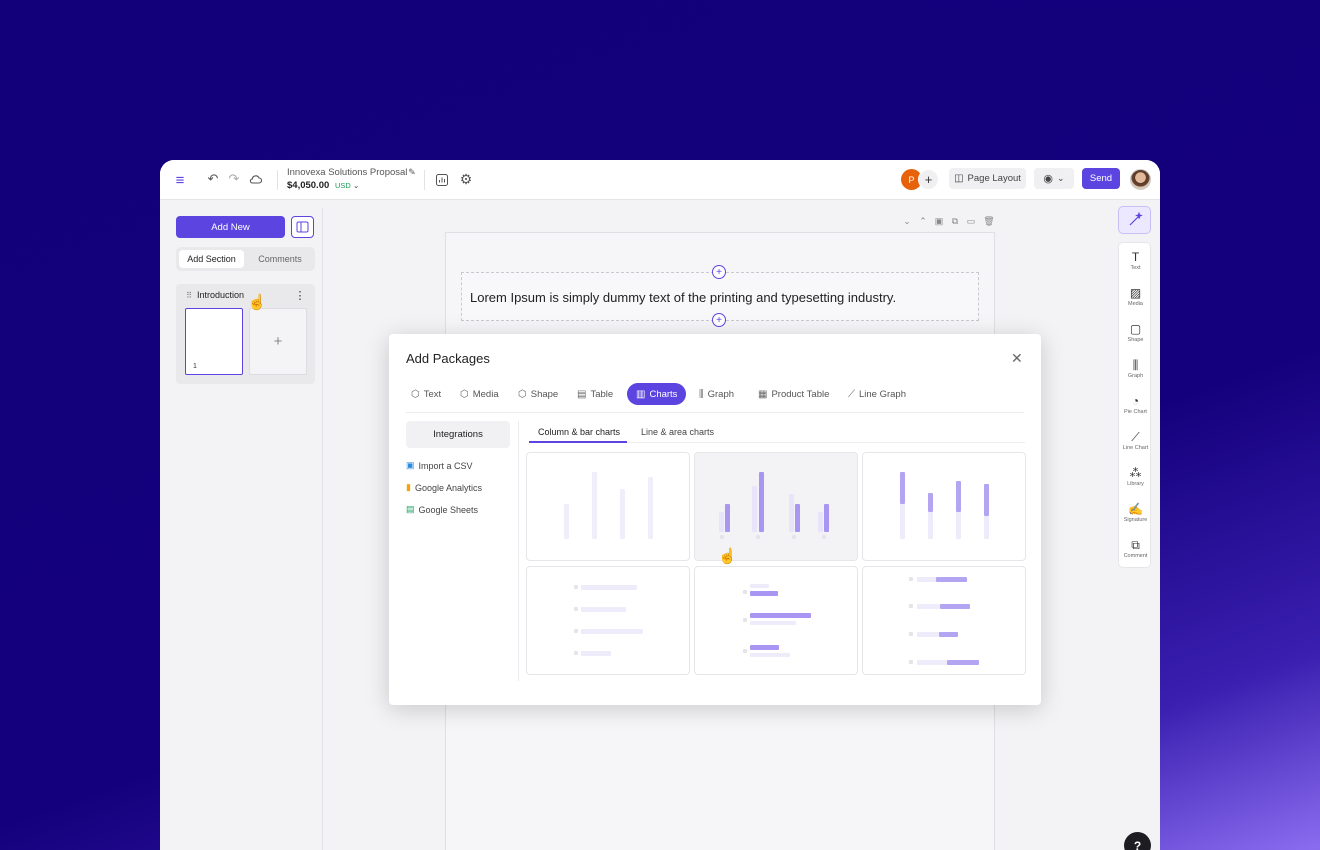  Describe the element at coordinates (408, 487) in the screenshot. I see `google-analytics-icon: ▮` at that location.